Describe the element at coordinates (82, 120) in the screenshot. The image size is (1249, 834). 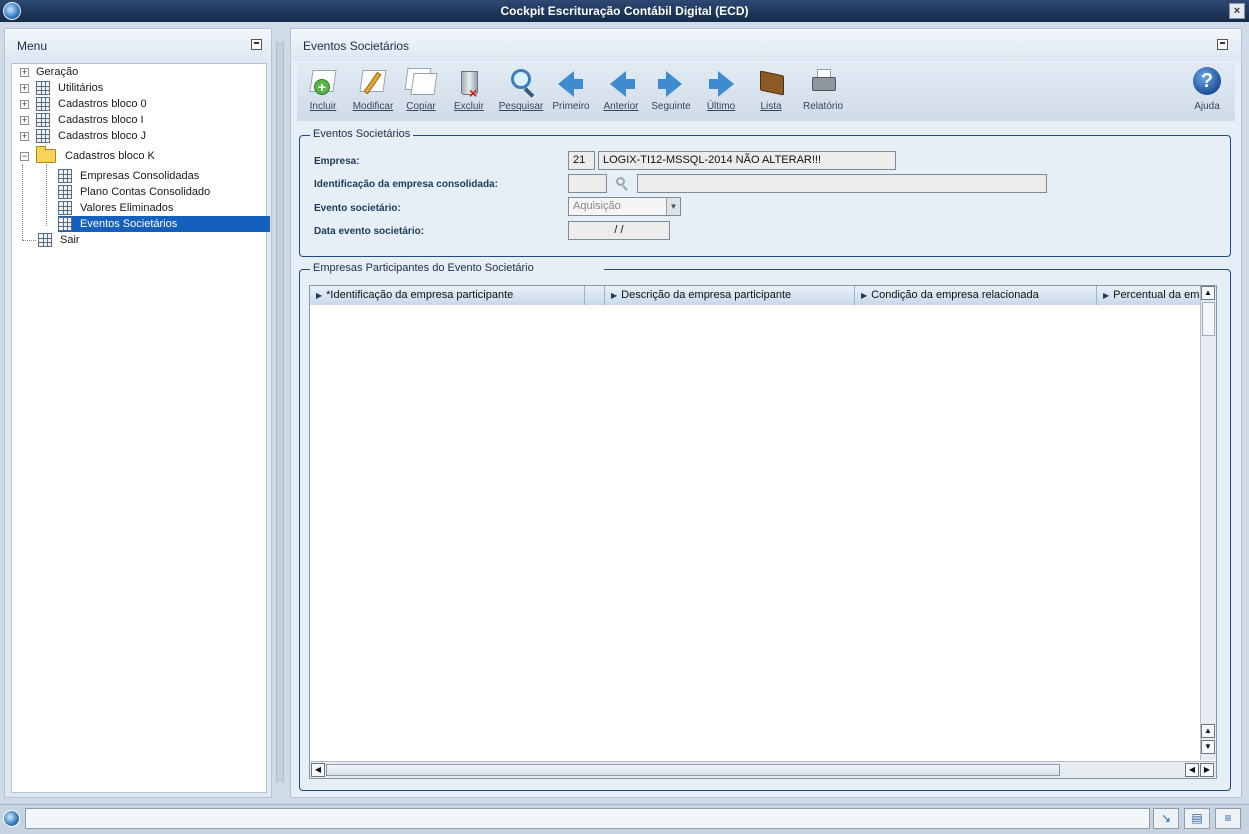
I see `menu-item-cadastros-bloco-i: + Cadastros bloco I` at that location.